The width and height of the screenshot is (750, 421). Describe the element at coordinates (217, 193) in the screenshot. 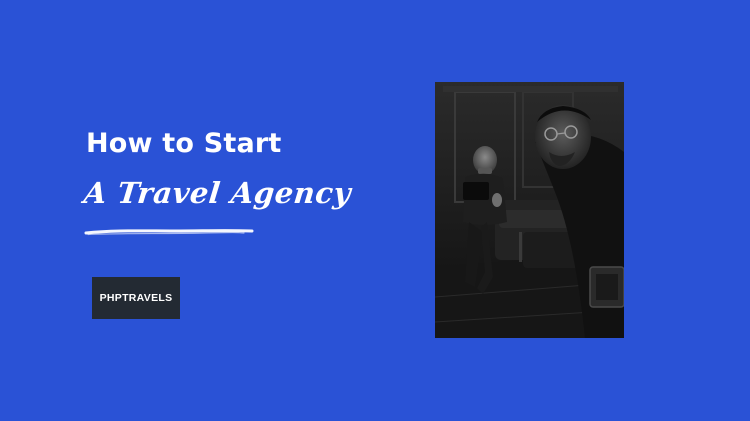

I see `headline-line-2: A Travel Agency` at that location.